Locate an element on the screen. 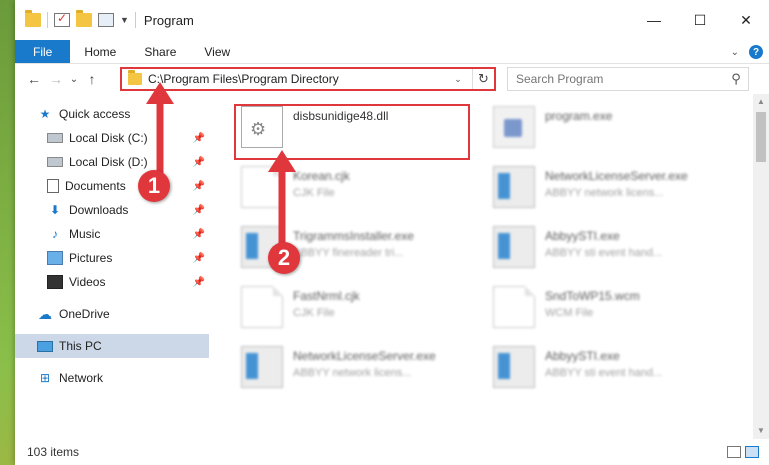  step-2-marker: 2 is located at coordinates (284, 258).